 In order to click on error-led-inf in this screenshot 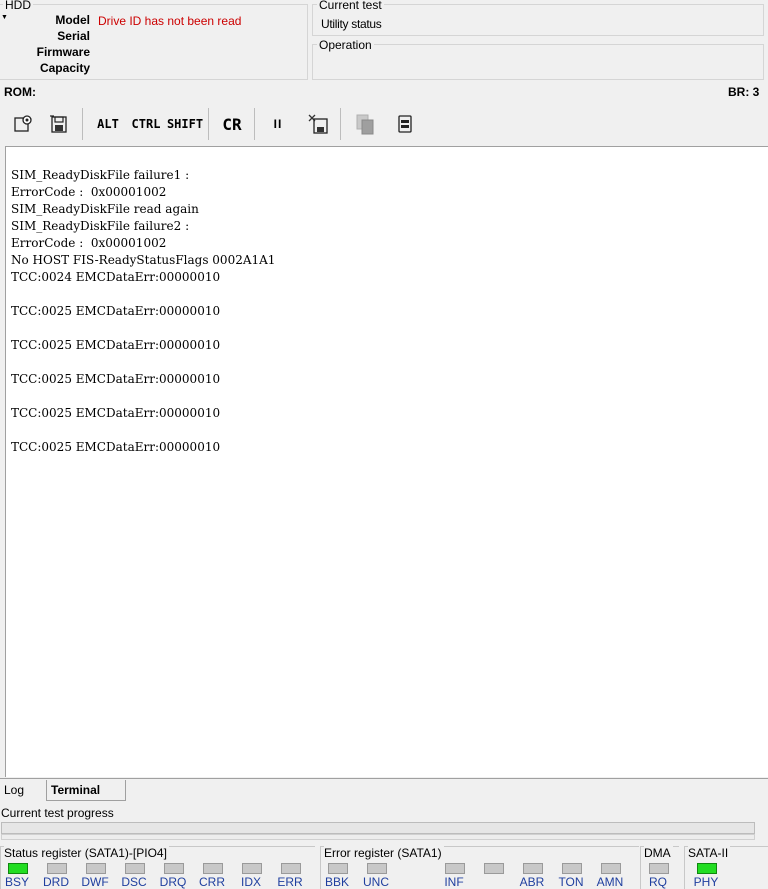, I will do `click(455, 868)`.